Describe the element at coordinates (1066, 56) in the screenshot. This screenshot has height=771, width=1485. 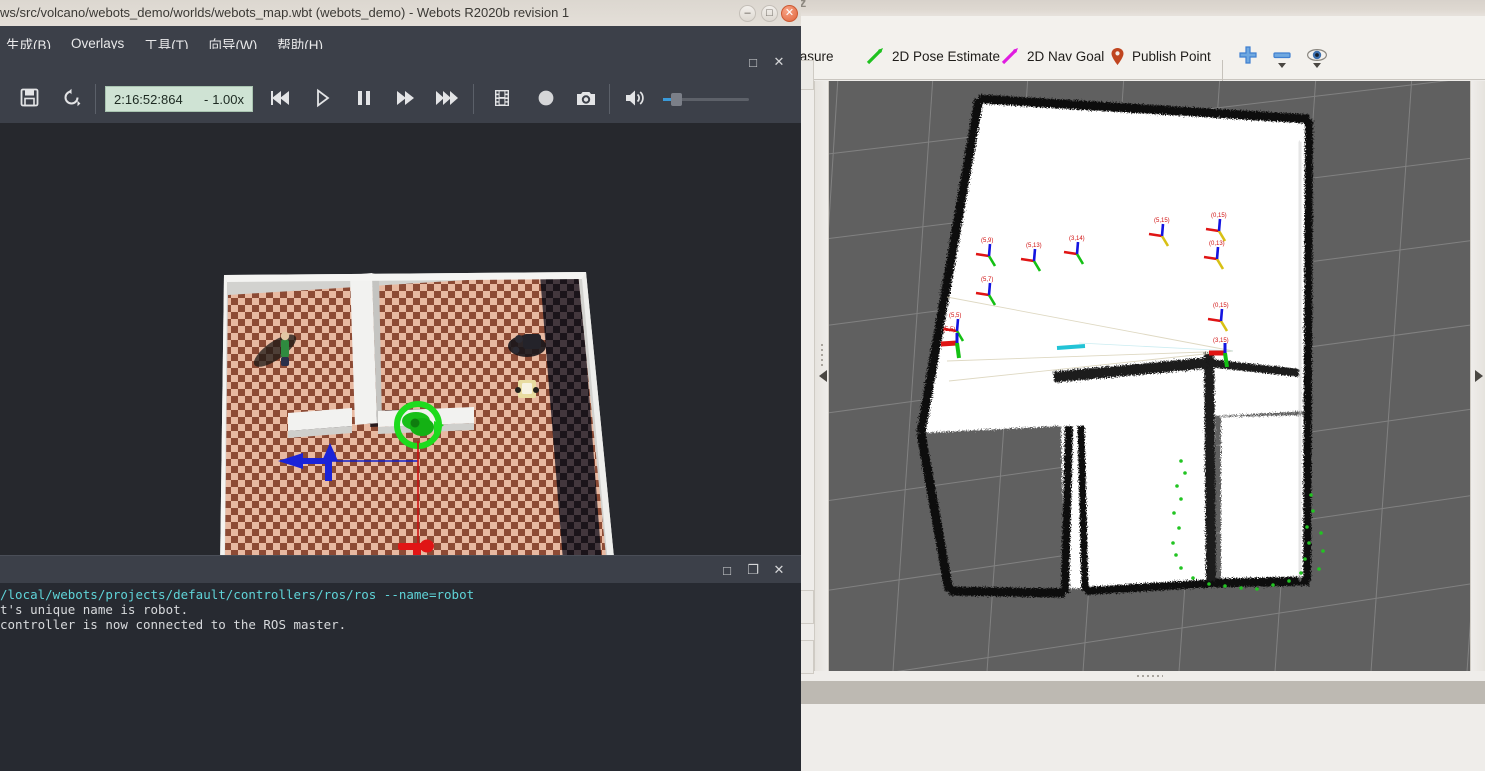
I see `rviz-tool-2d-nav-goal-label: 2D Nav Goal` at that location.